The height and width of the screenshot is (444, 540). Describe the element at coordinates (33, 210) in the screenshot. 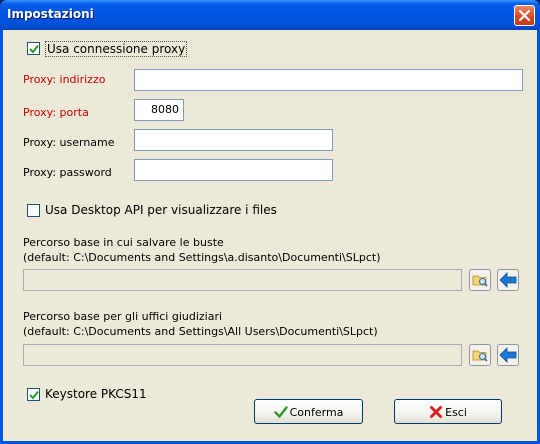

I see `desktop-api-checkbox` at that location.